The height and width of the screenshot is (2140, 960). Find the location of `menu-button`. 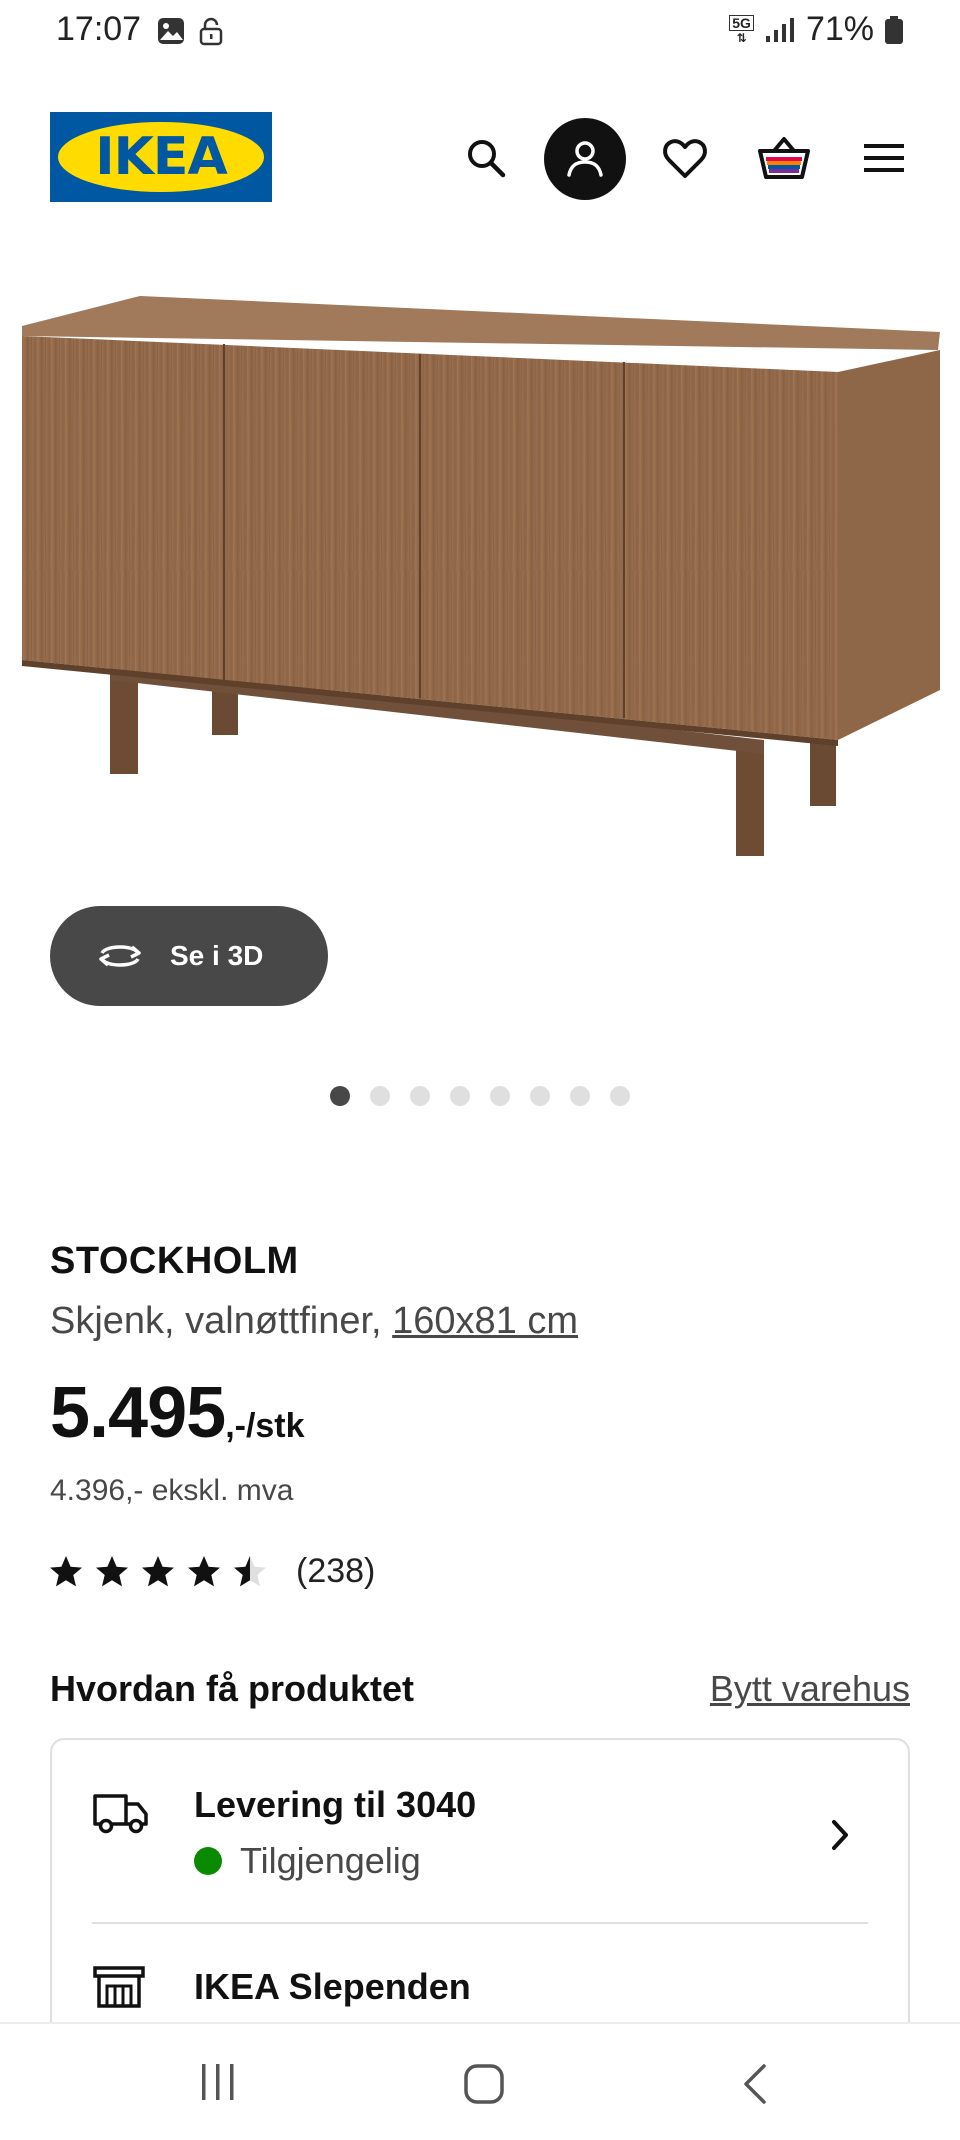

menu-button is located at coordinates (884, 158).